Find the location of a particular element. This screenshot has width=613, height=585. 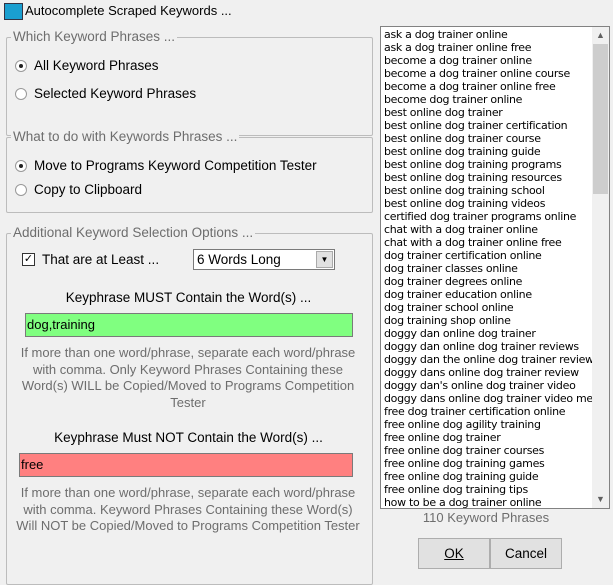

keyword-list-item: best online dog trainer course is located at coordinates (462, 138).